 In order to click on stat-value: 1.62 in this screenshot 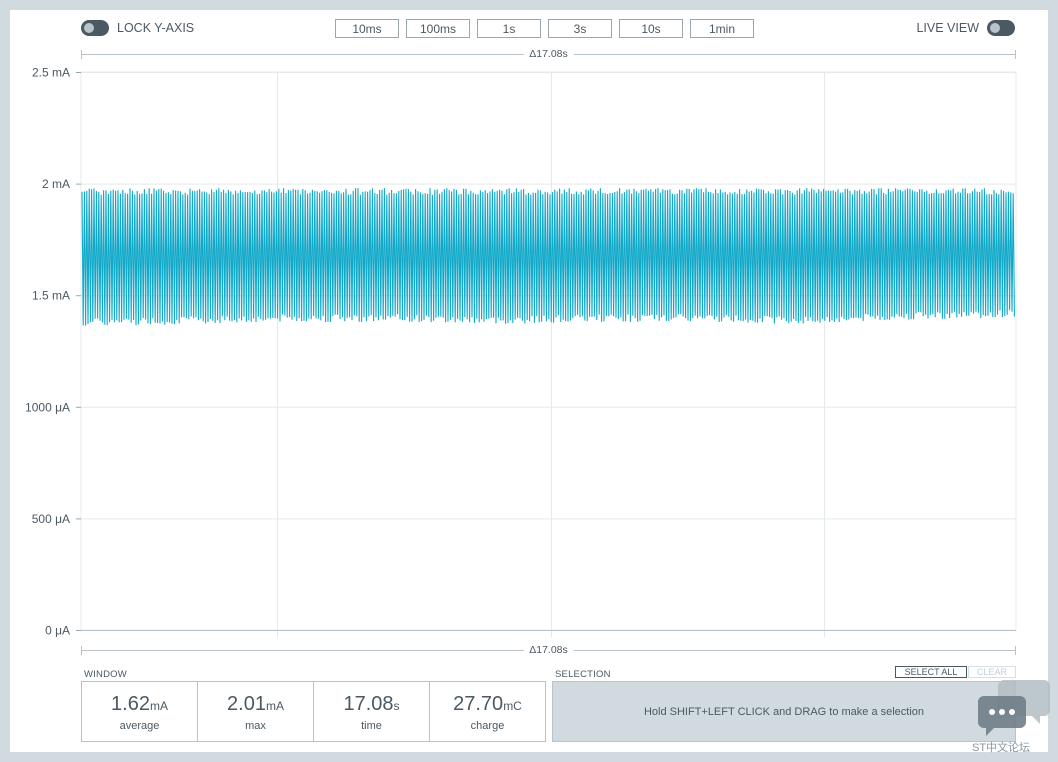, I will do `click(130, 704)`.